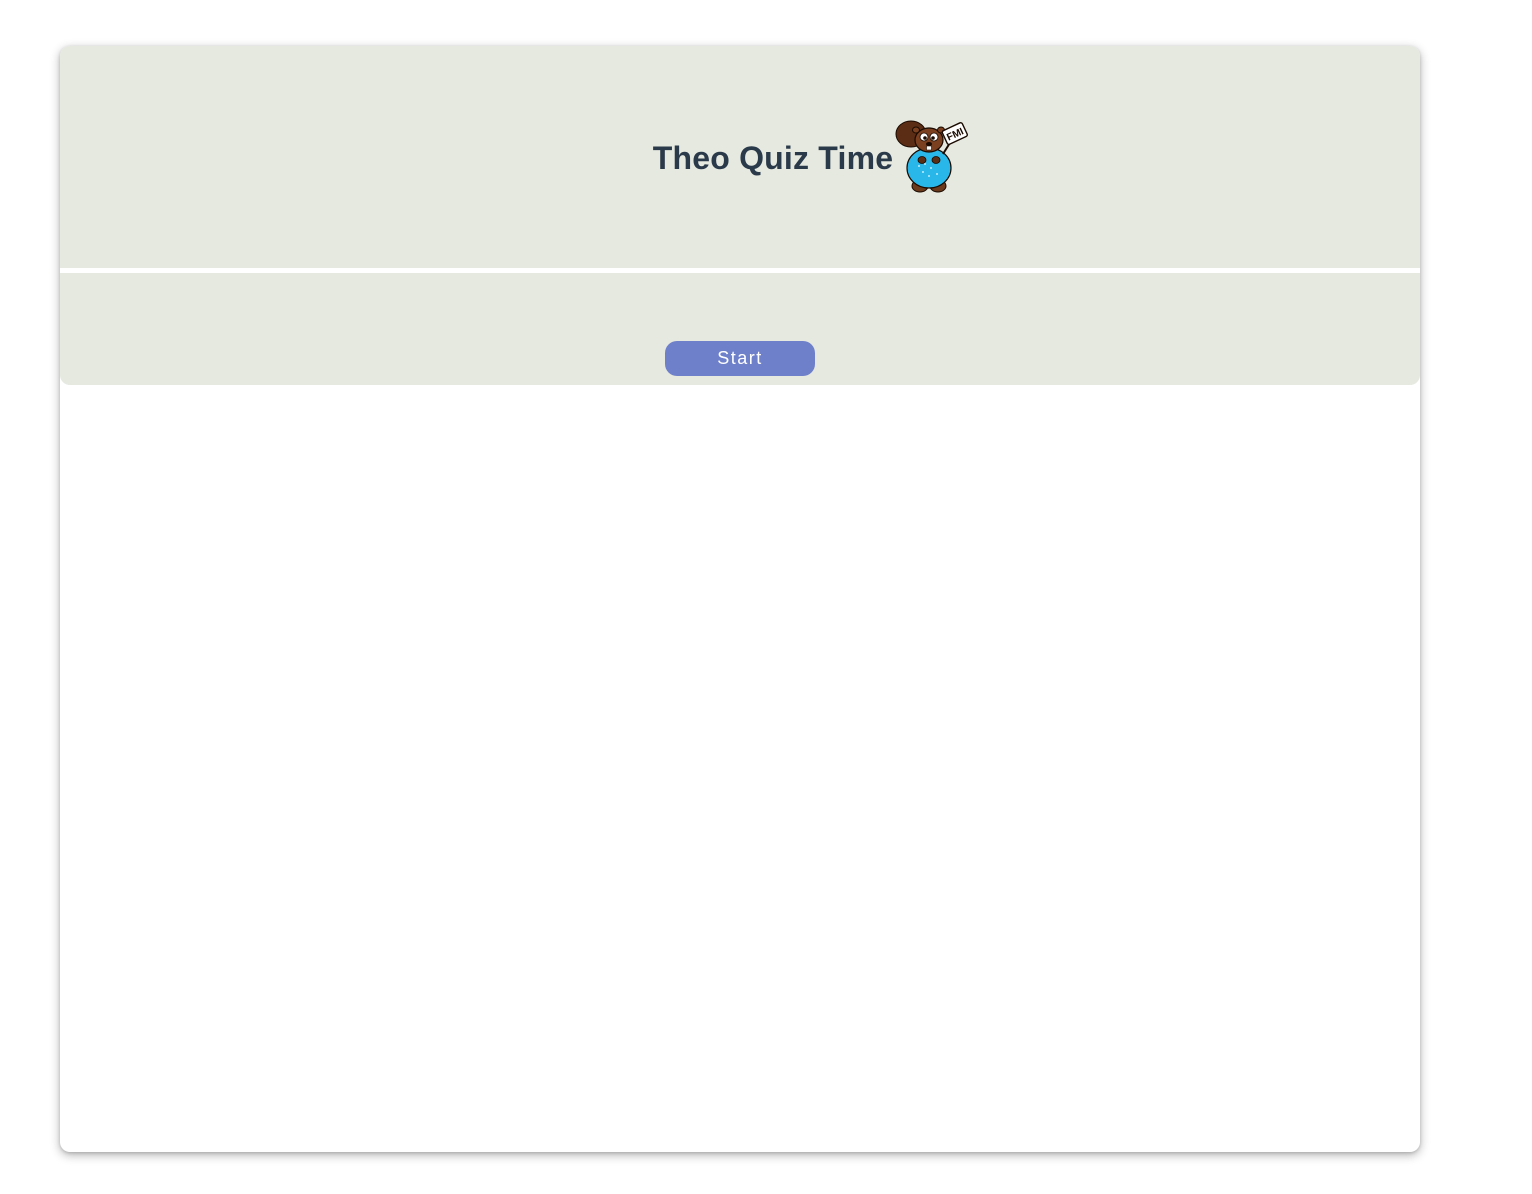 The image size is (1532, 1194). Describe the element at coordinates (740, 358) in the screenshot. I see `start-button: Start` at that location.